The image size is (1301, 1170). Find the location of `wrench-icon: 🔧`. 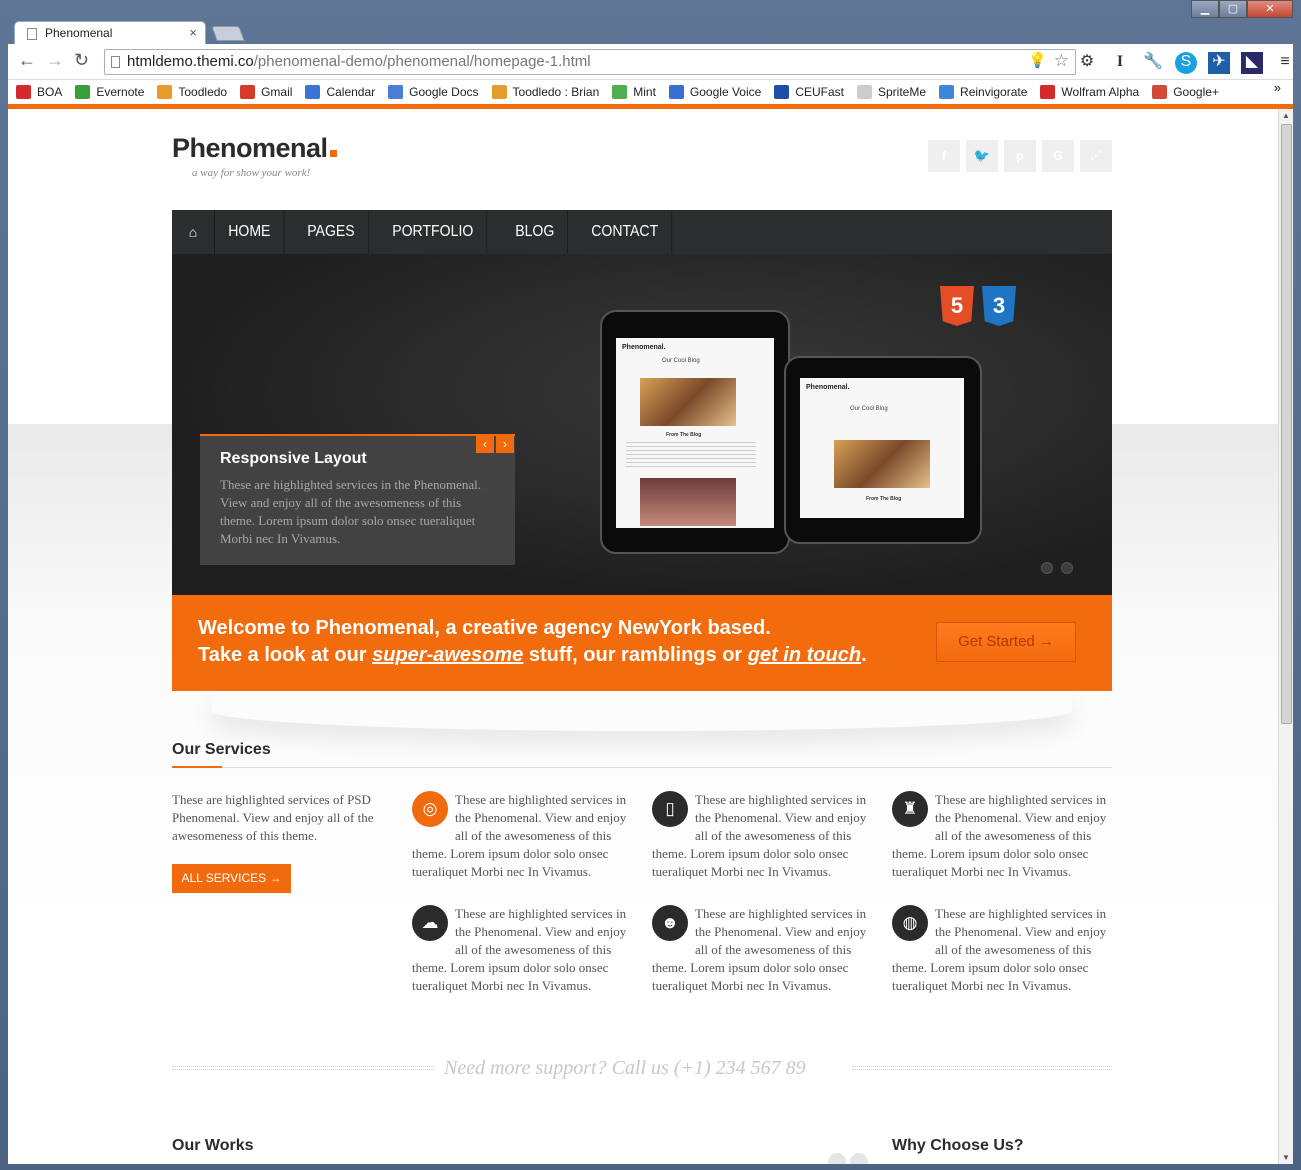

wrench-icon: 🔧 is located at coordinates (1153, 63).